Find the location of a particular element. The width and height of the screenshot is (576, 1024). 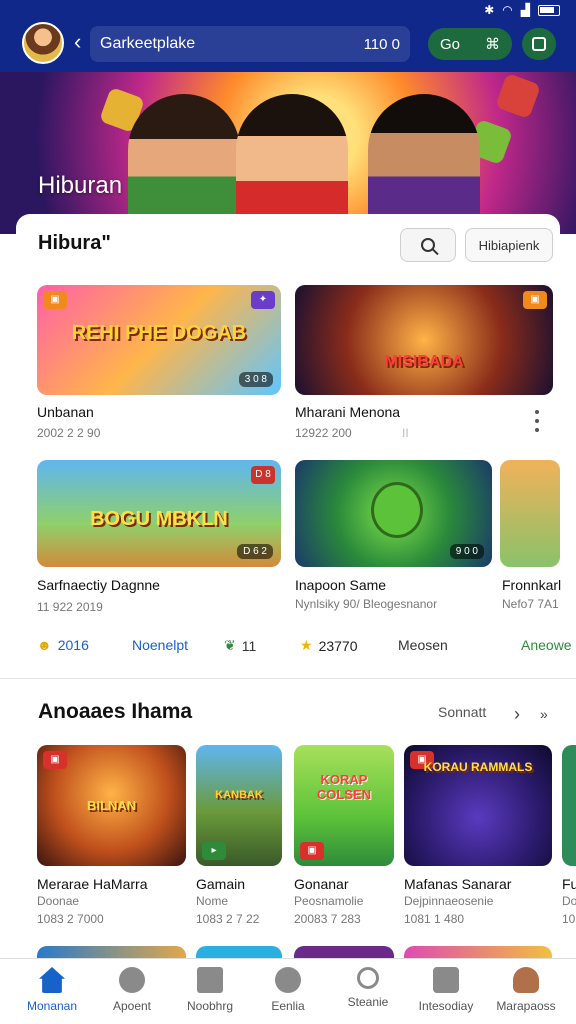

game-title: Sarfnaectiy Dagnne is located at coordinates (157, 585).